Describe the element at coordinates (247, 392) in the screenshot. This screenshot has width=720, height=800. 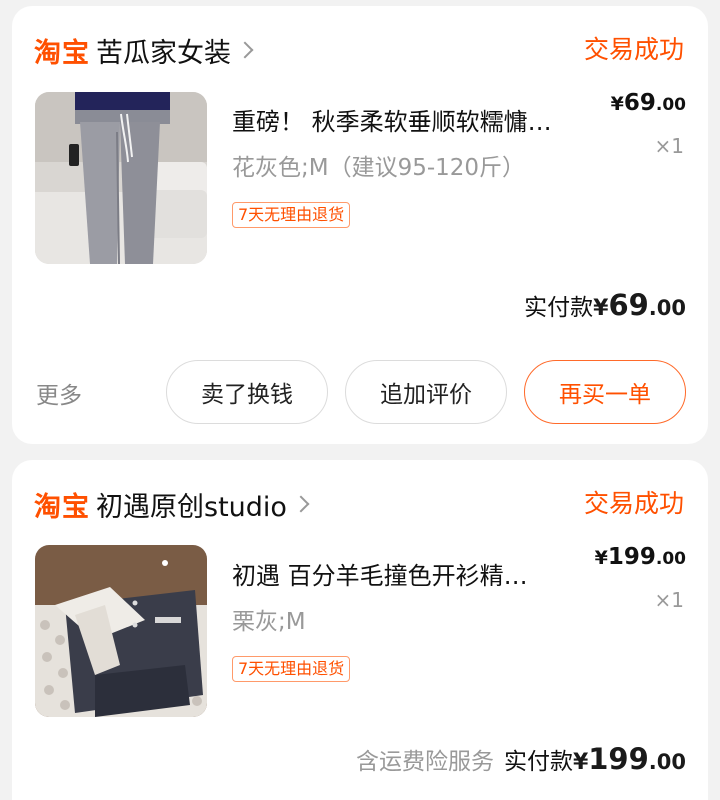
I see `sell-button: 卖了换钱` at that location.